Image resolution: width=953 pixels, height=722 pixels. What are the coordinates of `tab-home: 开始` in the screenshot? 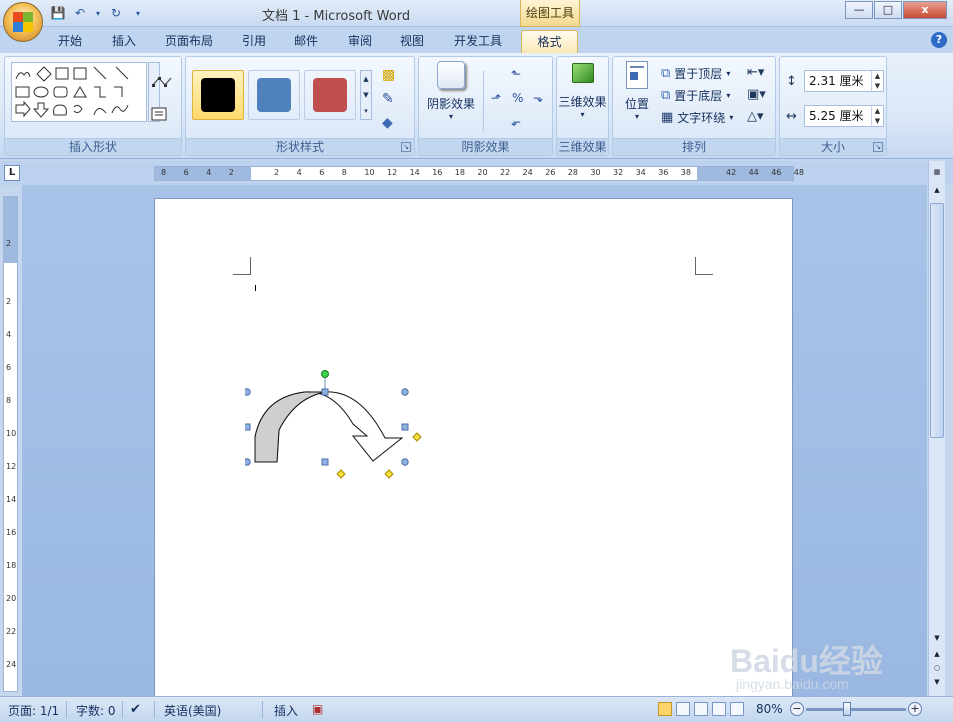 It's located at (70, 41).